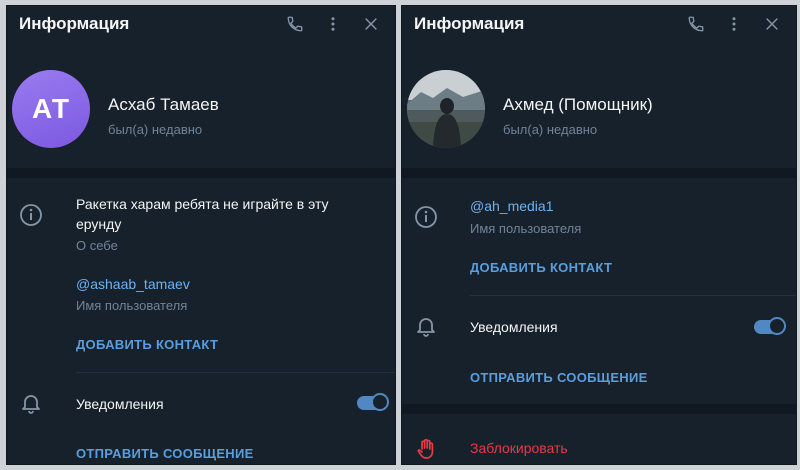 The width and height of the screenshot is (800, 470). I want to click on bio-label: О себе, so click(97, 245).